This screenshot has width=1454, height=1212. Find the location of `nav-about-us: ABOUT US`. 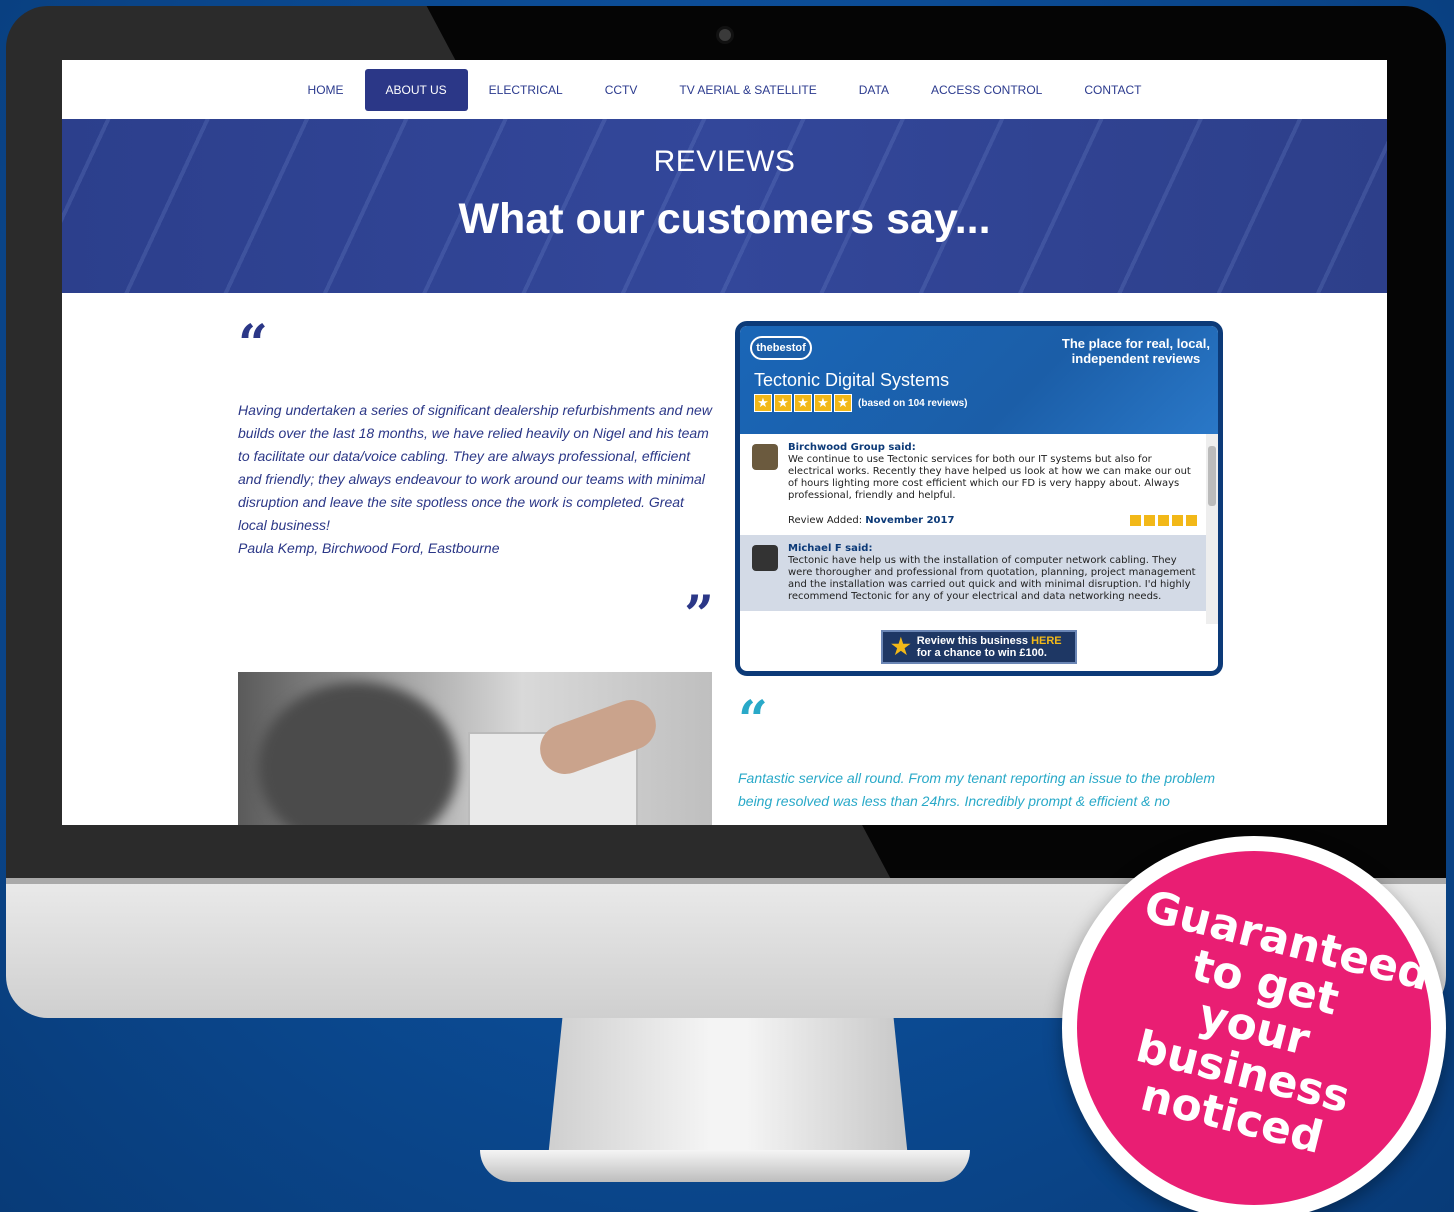

nav-about-us: ABOUT US is located at coordinates (416, 89).